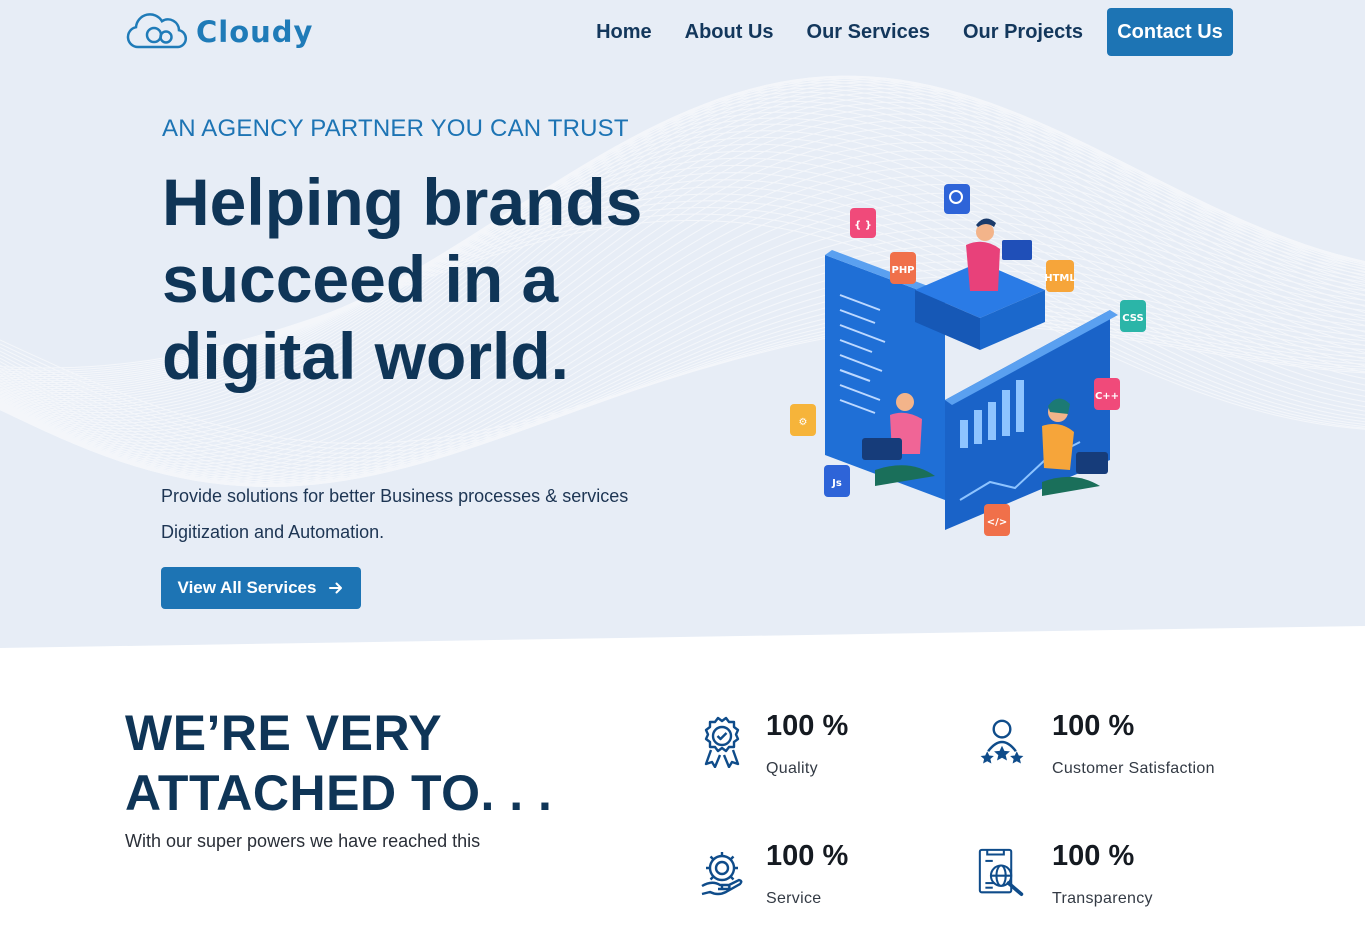 The image size is (1365, 944). Describe the element at coordinates (838, 875) in the screenshot. I see `stat-service: 100 % Service` at that location.